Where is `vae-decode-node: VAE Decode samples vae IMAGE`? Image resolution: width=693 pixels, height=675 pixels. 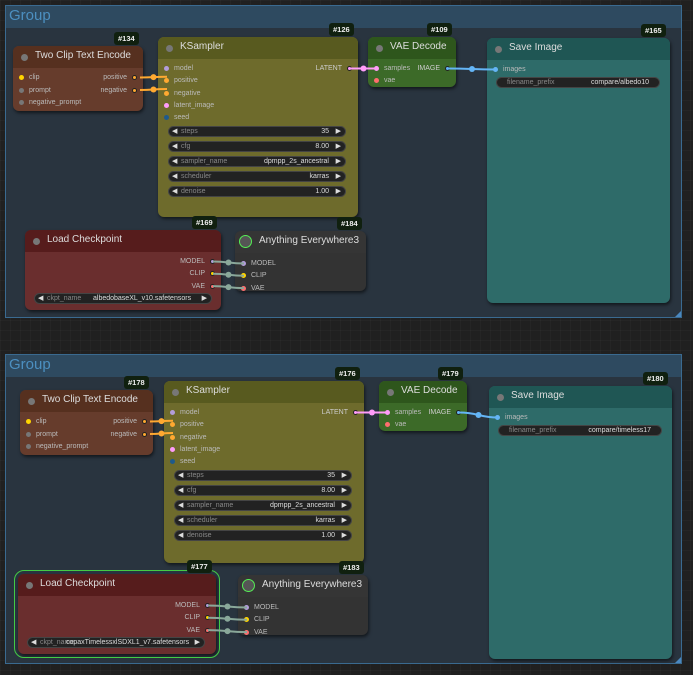
vae-decode-node: VAE Decode samples vae IMAGE is located at coordinates (423, 406).